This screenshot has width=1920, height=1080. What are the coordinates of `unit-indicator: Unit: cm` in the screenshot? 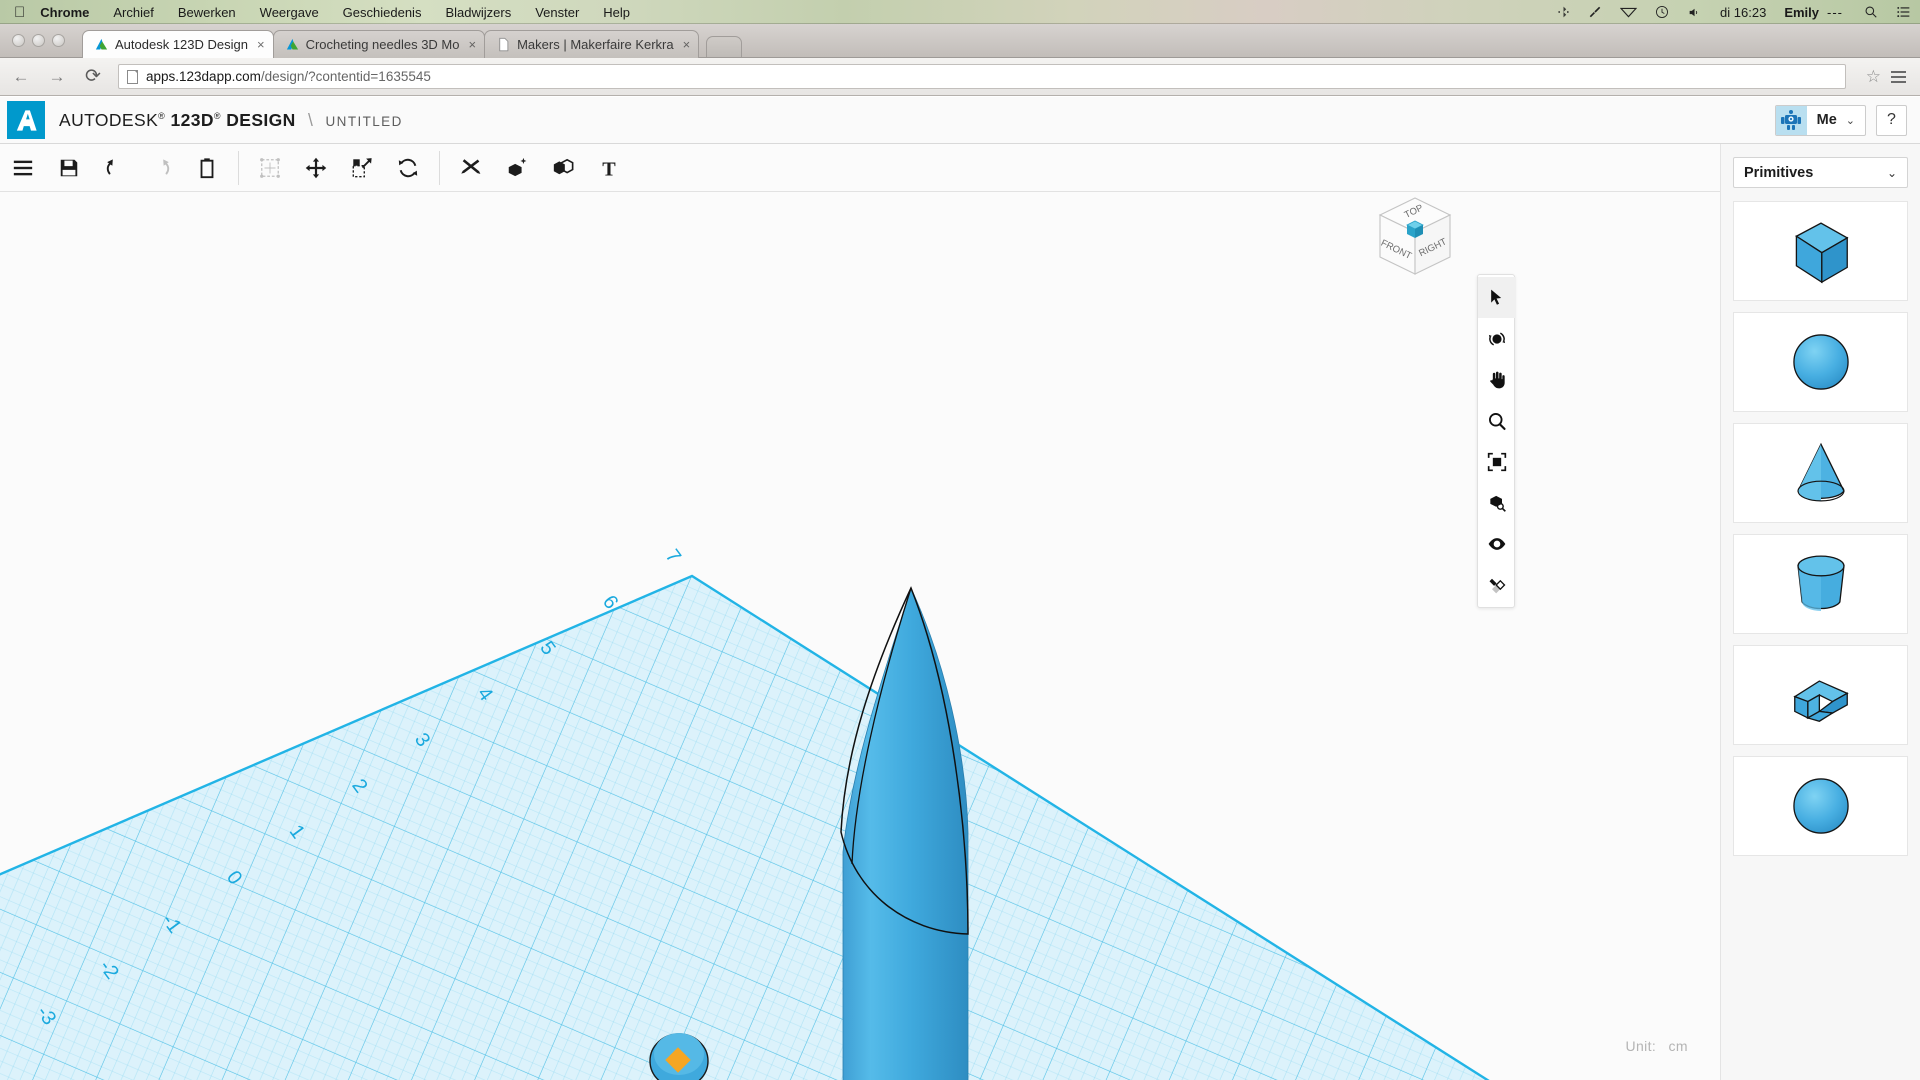 It's located at (1656, 1046).